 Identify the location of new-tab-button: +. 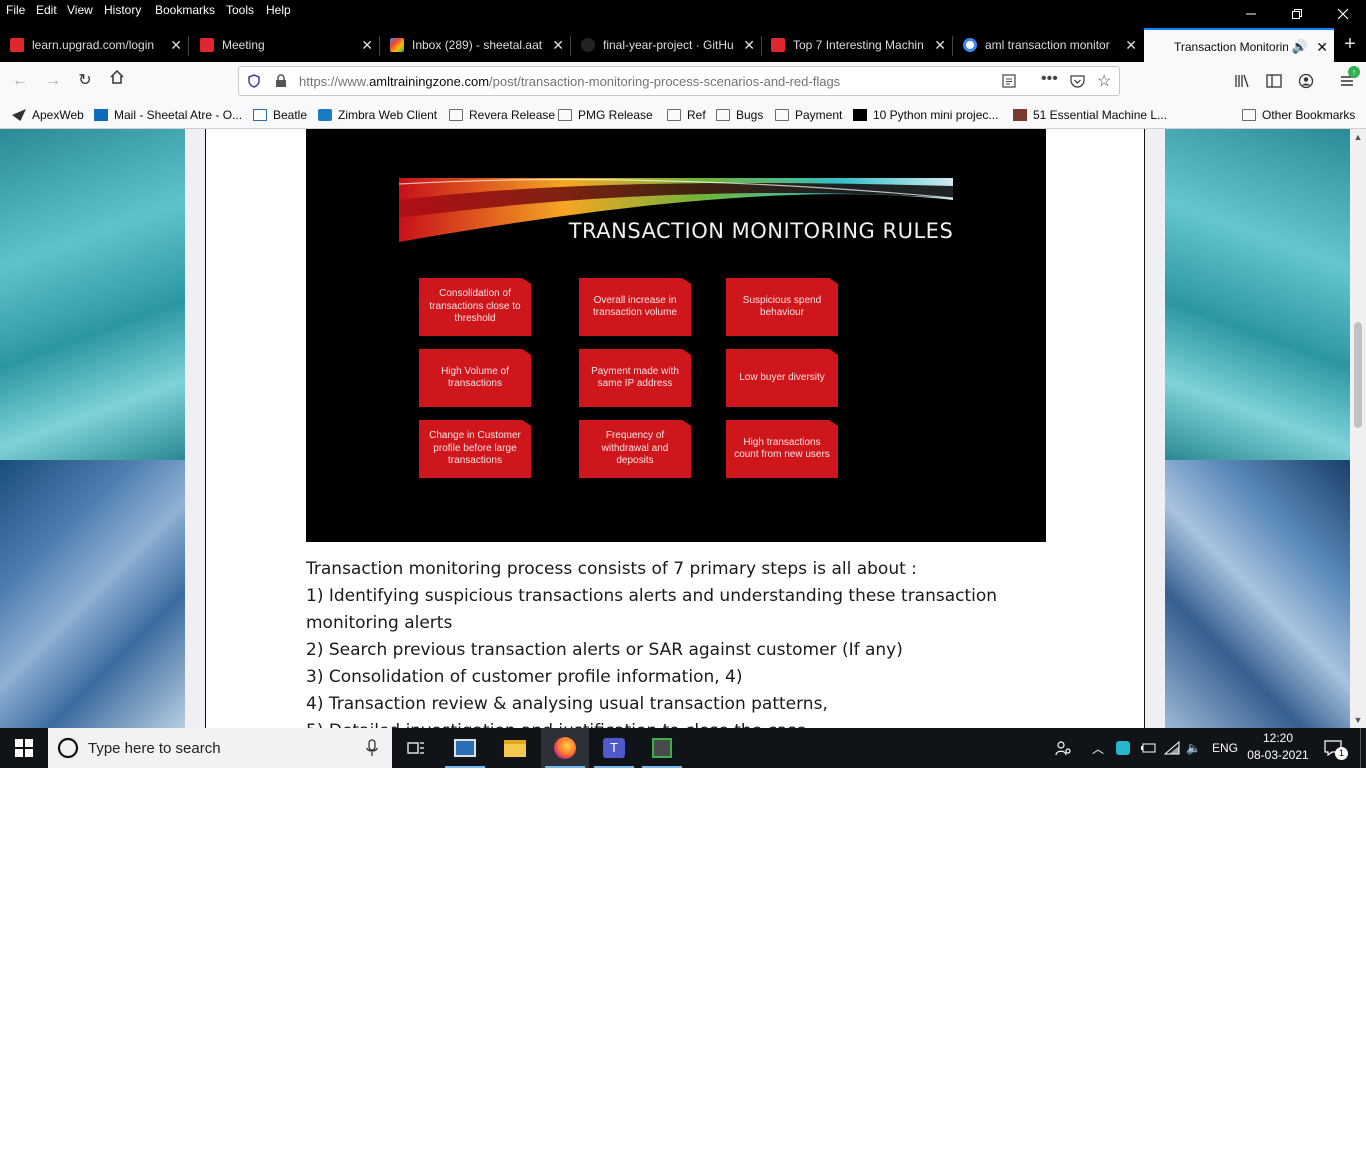
(1350, 45).